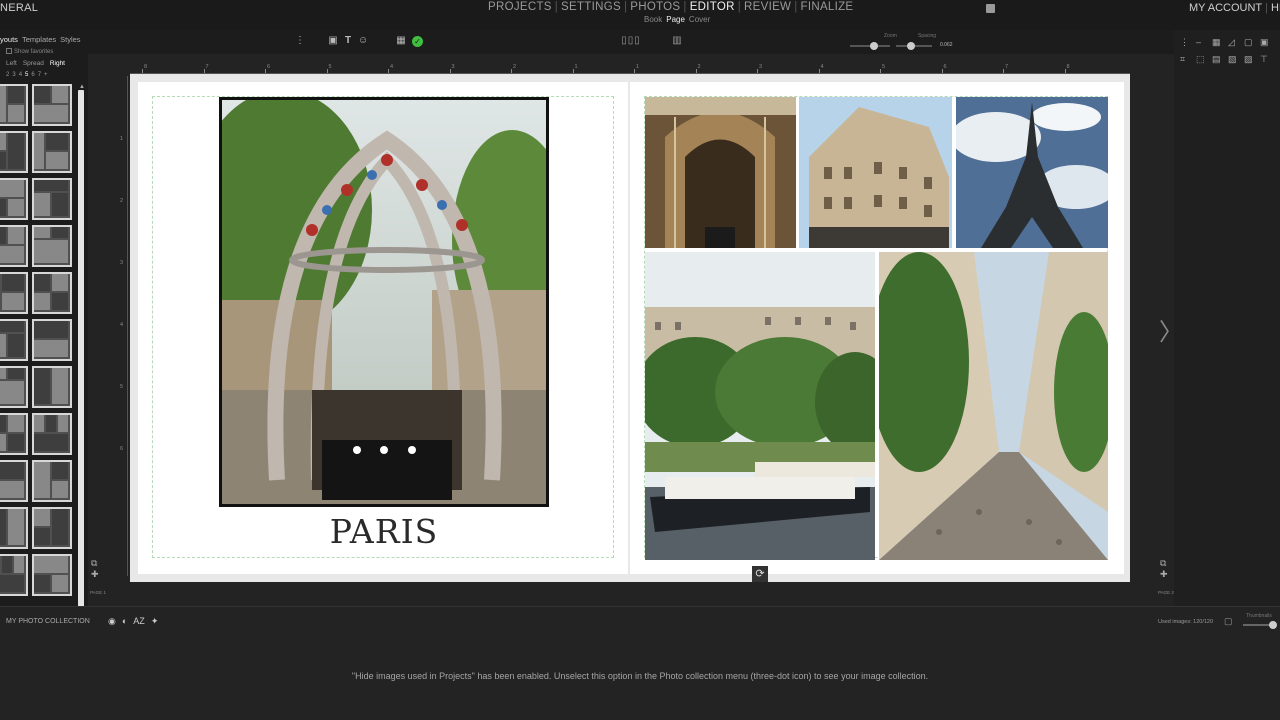 This screenshot has width=1280, height=720. Describe the element at coordinates (827, 7) in the screenshot. I see `nav-finalize: FINALIZE` at that location.